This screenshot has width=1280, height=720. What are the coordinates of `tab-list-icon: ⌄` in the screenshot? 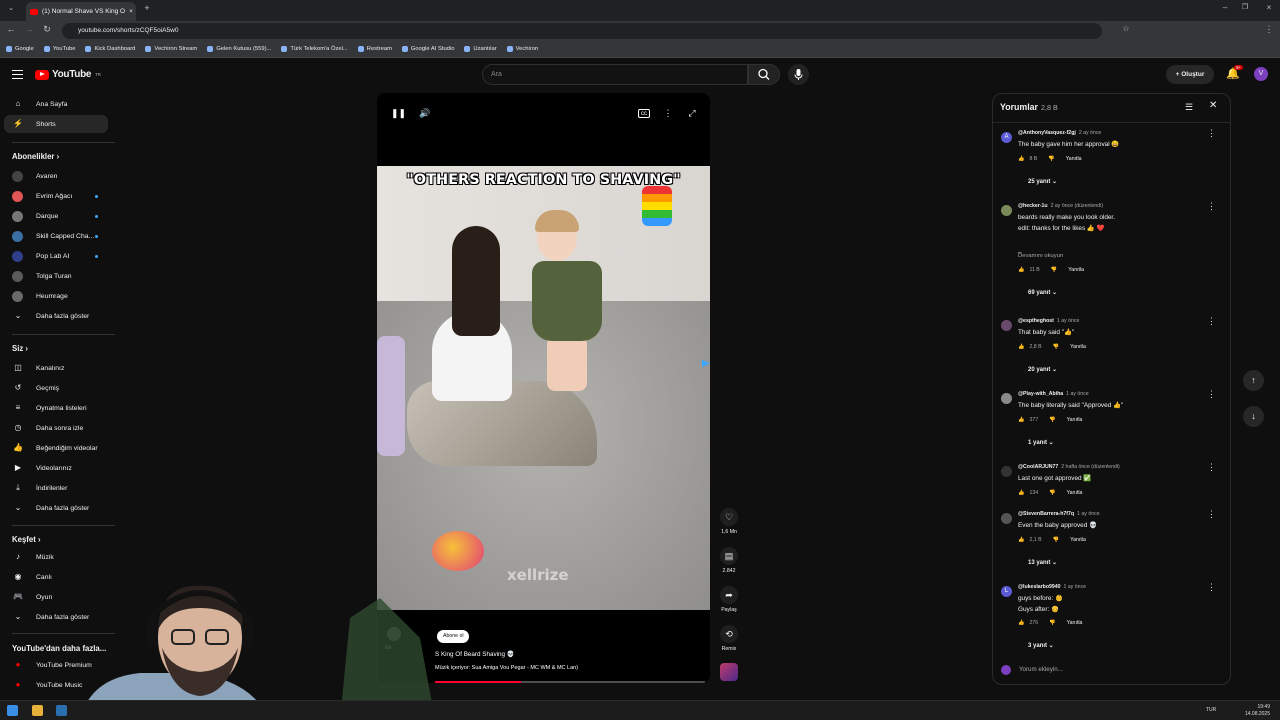 It's located at (11, 8).